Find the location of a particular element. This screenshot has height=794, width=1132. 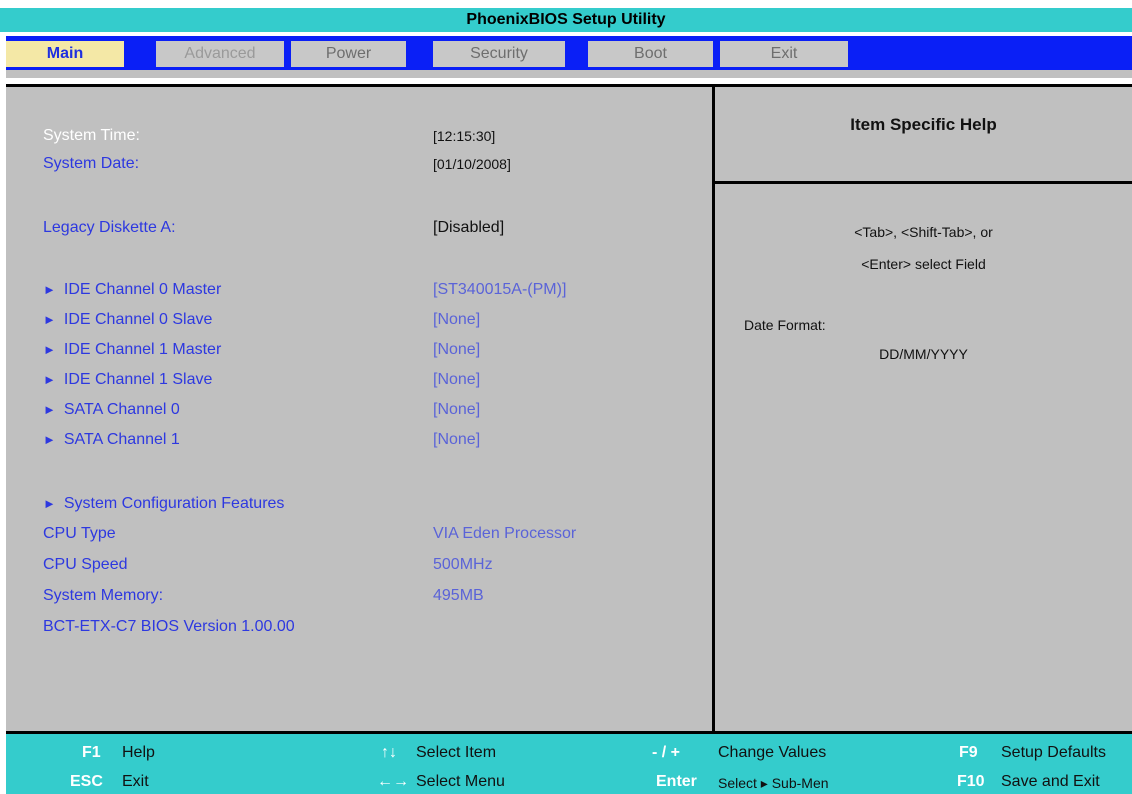

submenu-ide0-master: ► IDE Channel 0 Master is located at coordinates (132, 290).